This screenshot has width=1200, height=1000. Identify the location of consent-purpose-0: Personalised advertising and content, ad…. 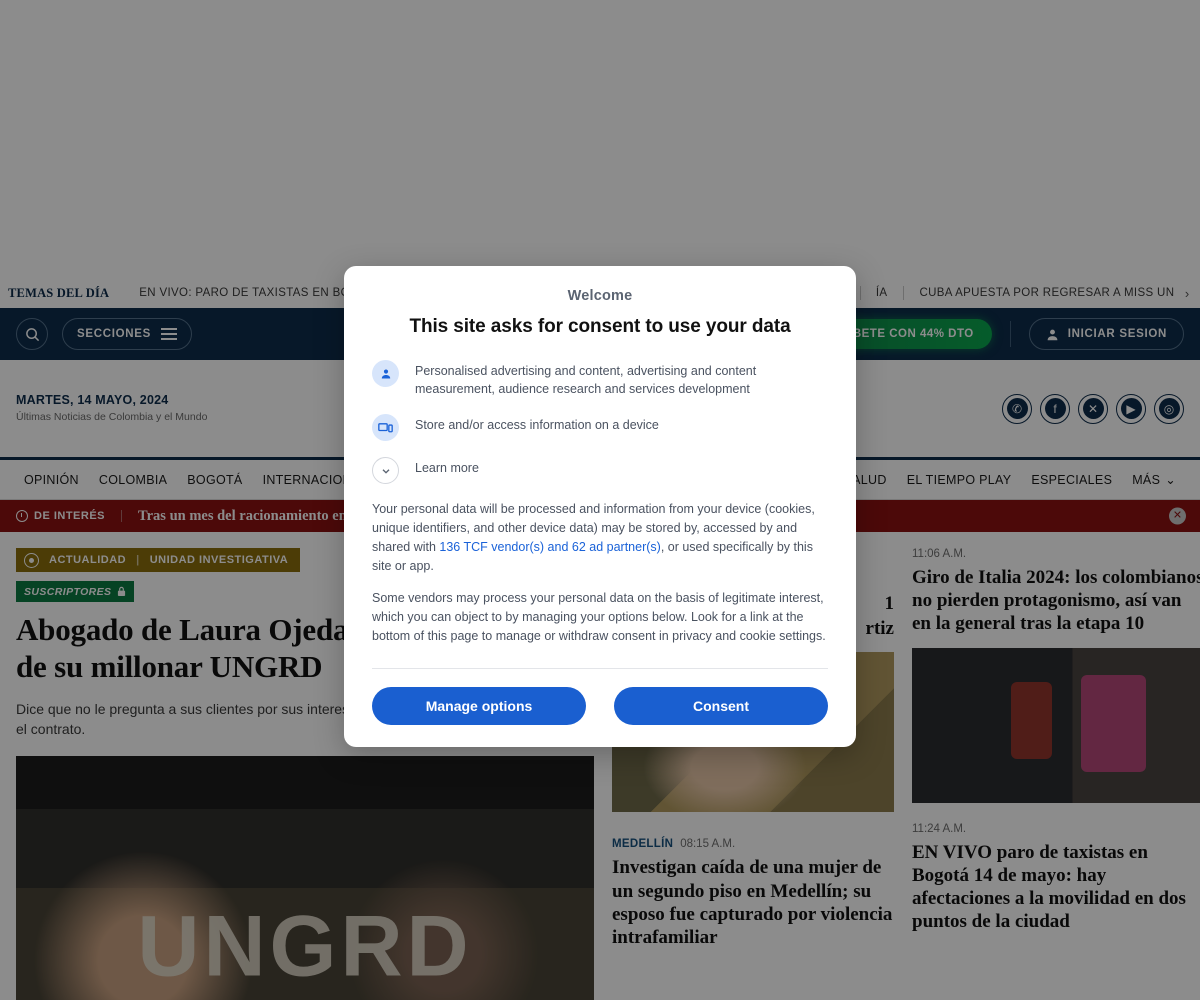
(600, 379).